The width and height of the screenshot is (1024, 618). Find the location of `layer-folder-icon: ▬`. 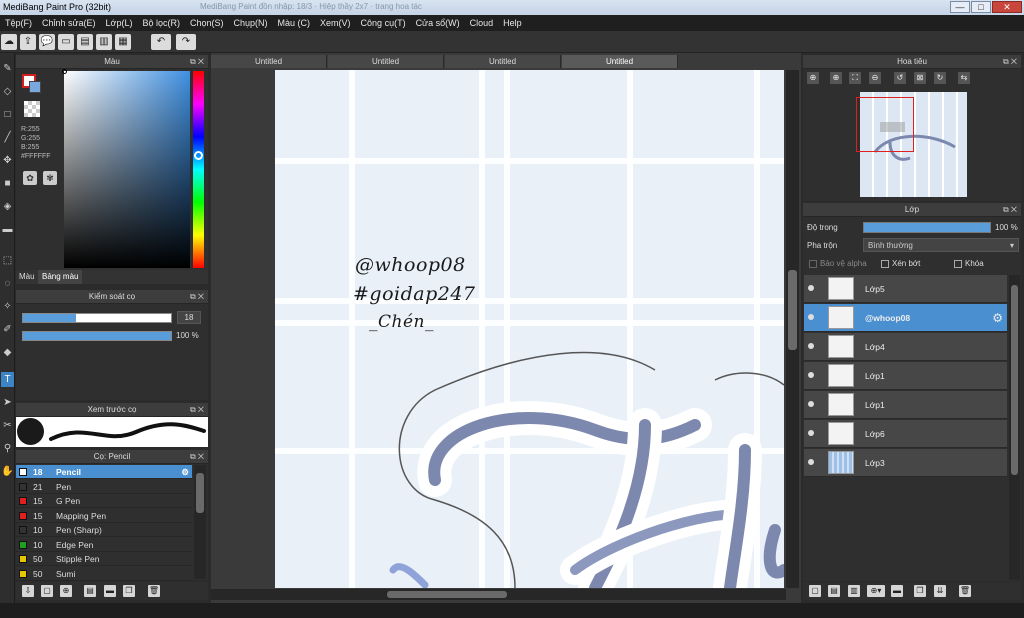

layer-folder-icon: ▬ is located at coordinates (897, 591).